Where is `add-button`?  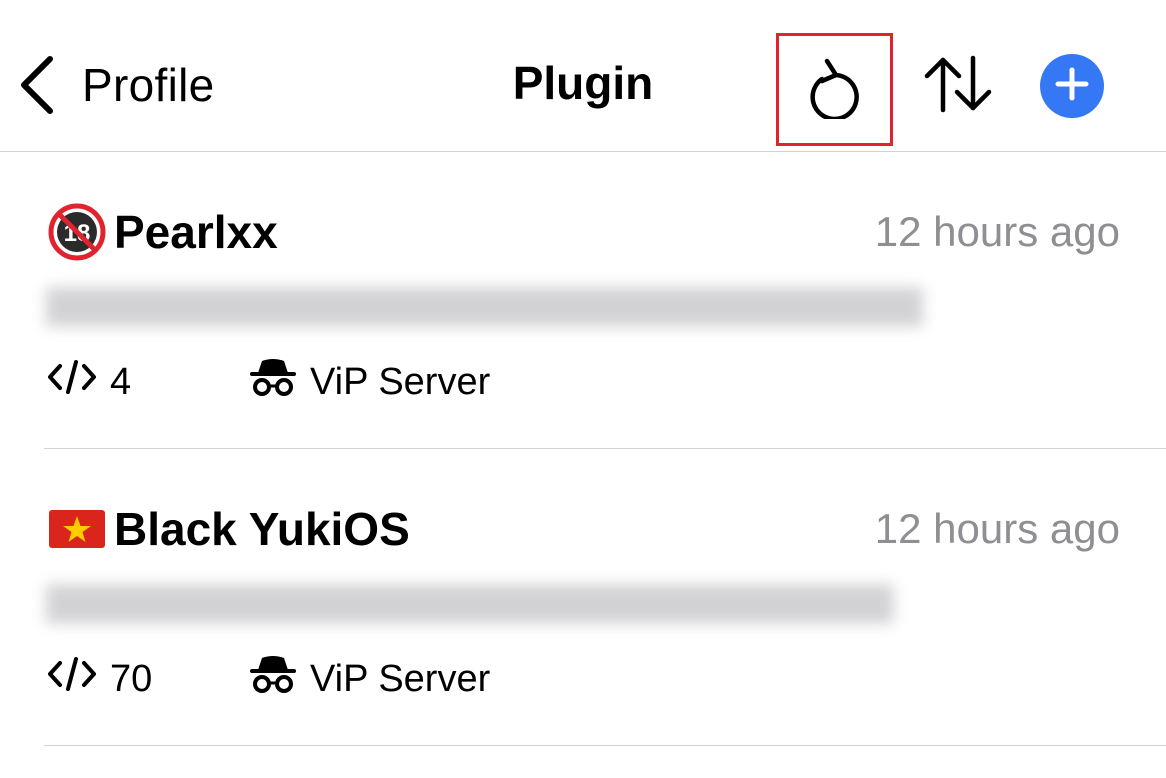
add-button is located at coordinates (1072, 86).